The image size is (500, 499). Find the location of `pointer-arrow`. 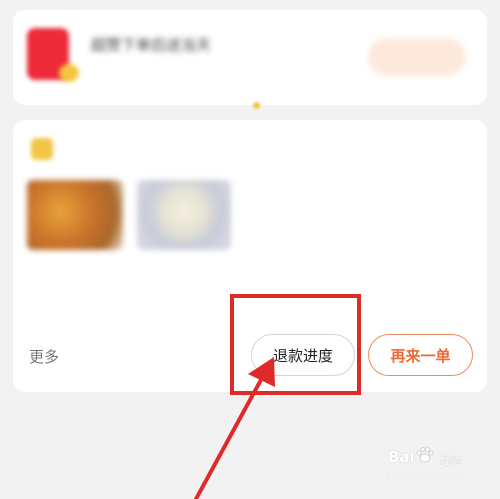

pointer-arrow is located at coordinates (234, 428).